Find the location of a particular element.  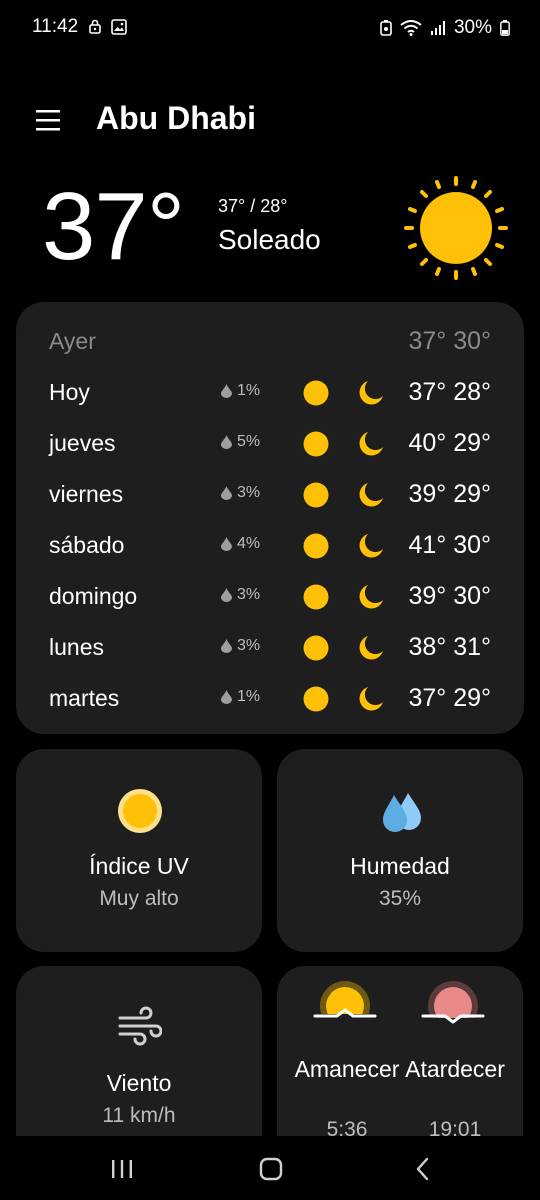

forecast-day: jueves is located at coordinates (82, 443).